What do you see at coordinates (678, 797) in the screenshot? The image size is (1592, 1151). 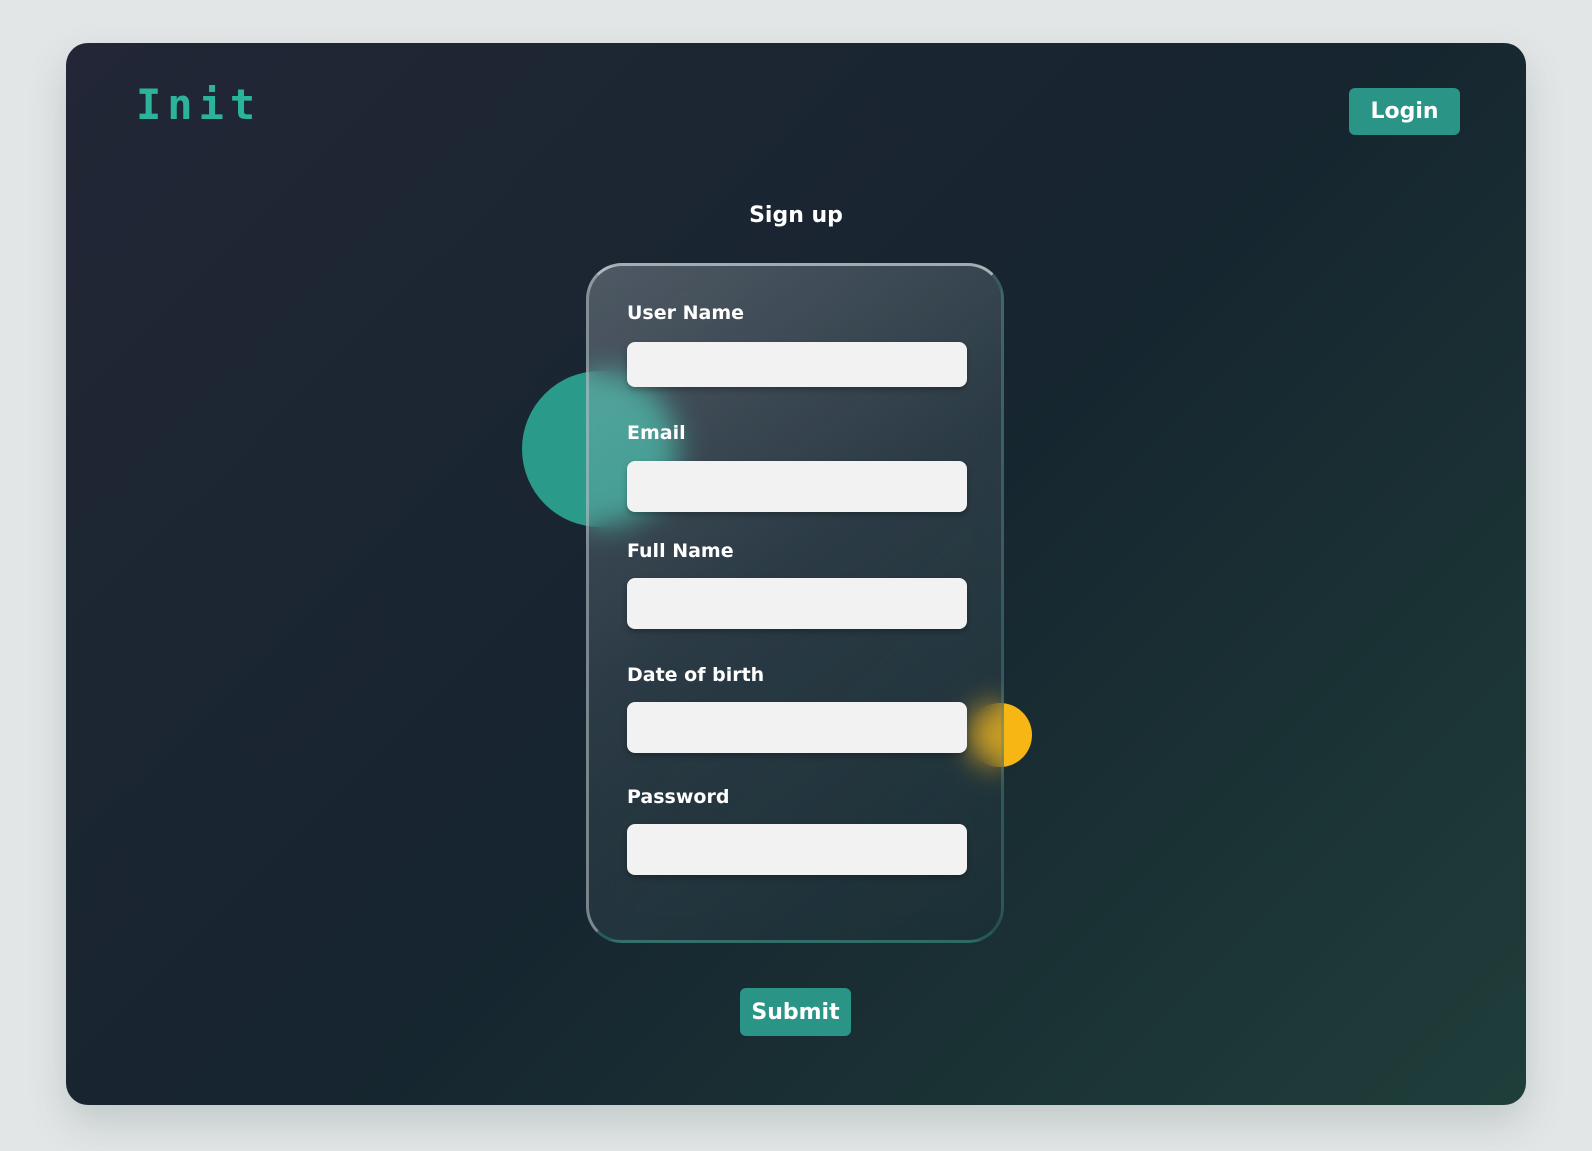 I see `password-label: Password` at bounding box center [678, 797].